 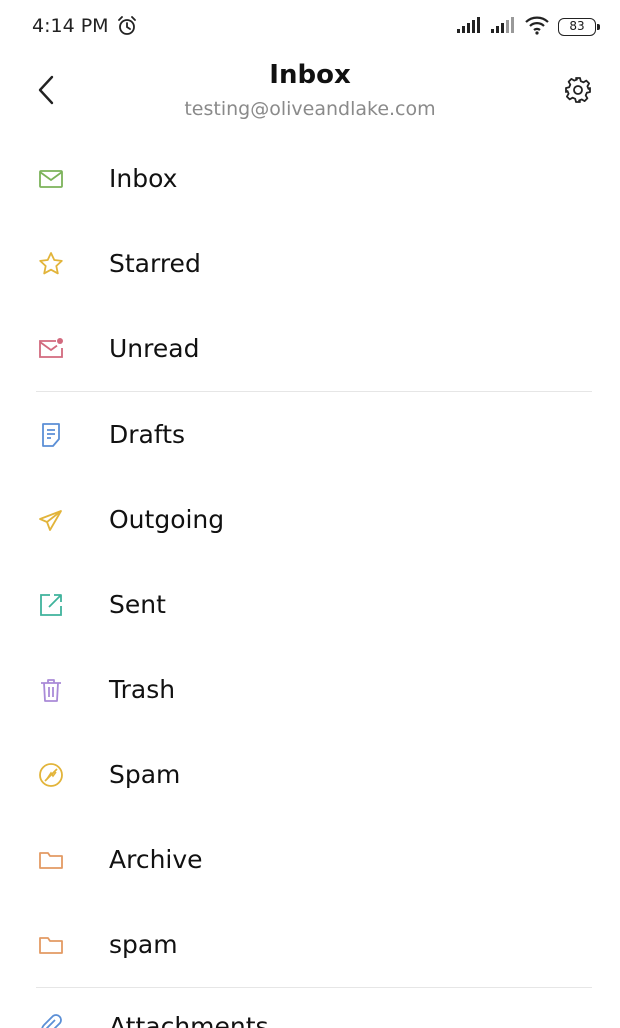 I want to click on battery-indicator: 83, so click(x=579, y=27).